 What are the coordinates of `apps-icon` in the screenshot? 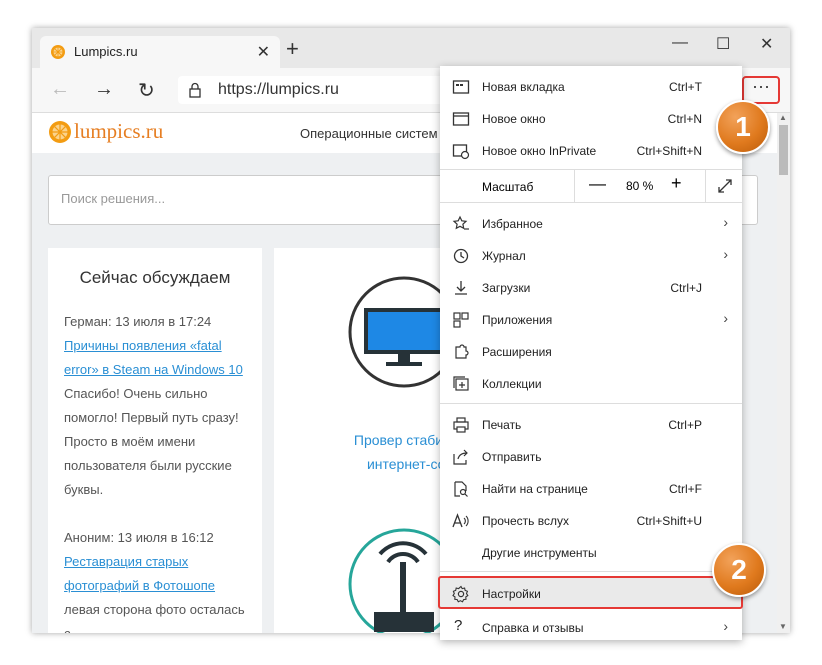 It's located at (461, 320).